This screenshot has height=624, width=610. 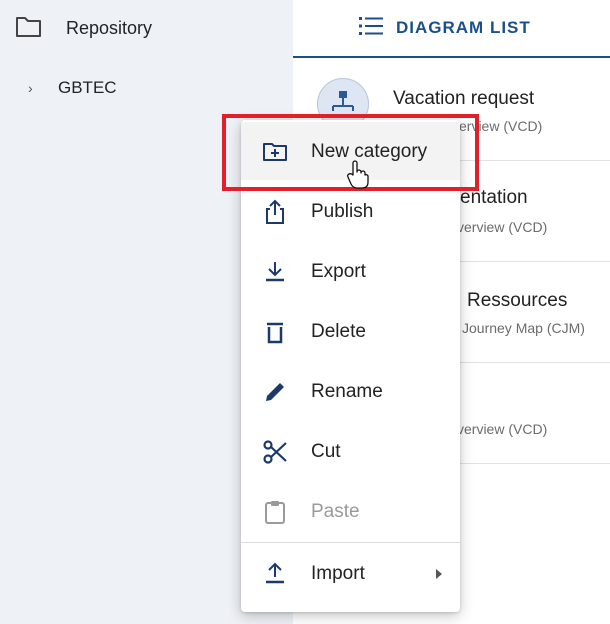 What do you see at coordinates (439, 574) in the screenshot?
I see `submenu-arrow-icon` at bounding box center [439, 574].